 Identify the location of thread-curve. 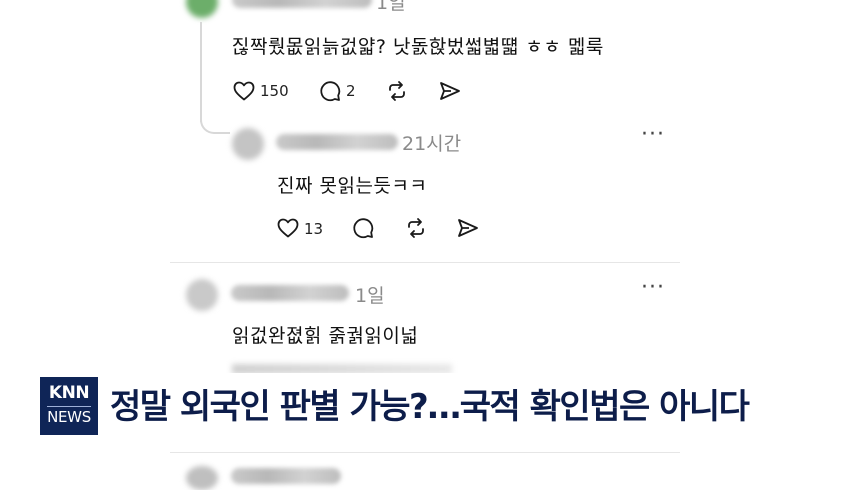
(215, 122).